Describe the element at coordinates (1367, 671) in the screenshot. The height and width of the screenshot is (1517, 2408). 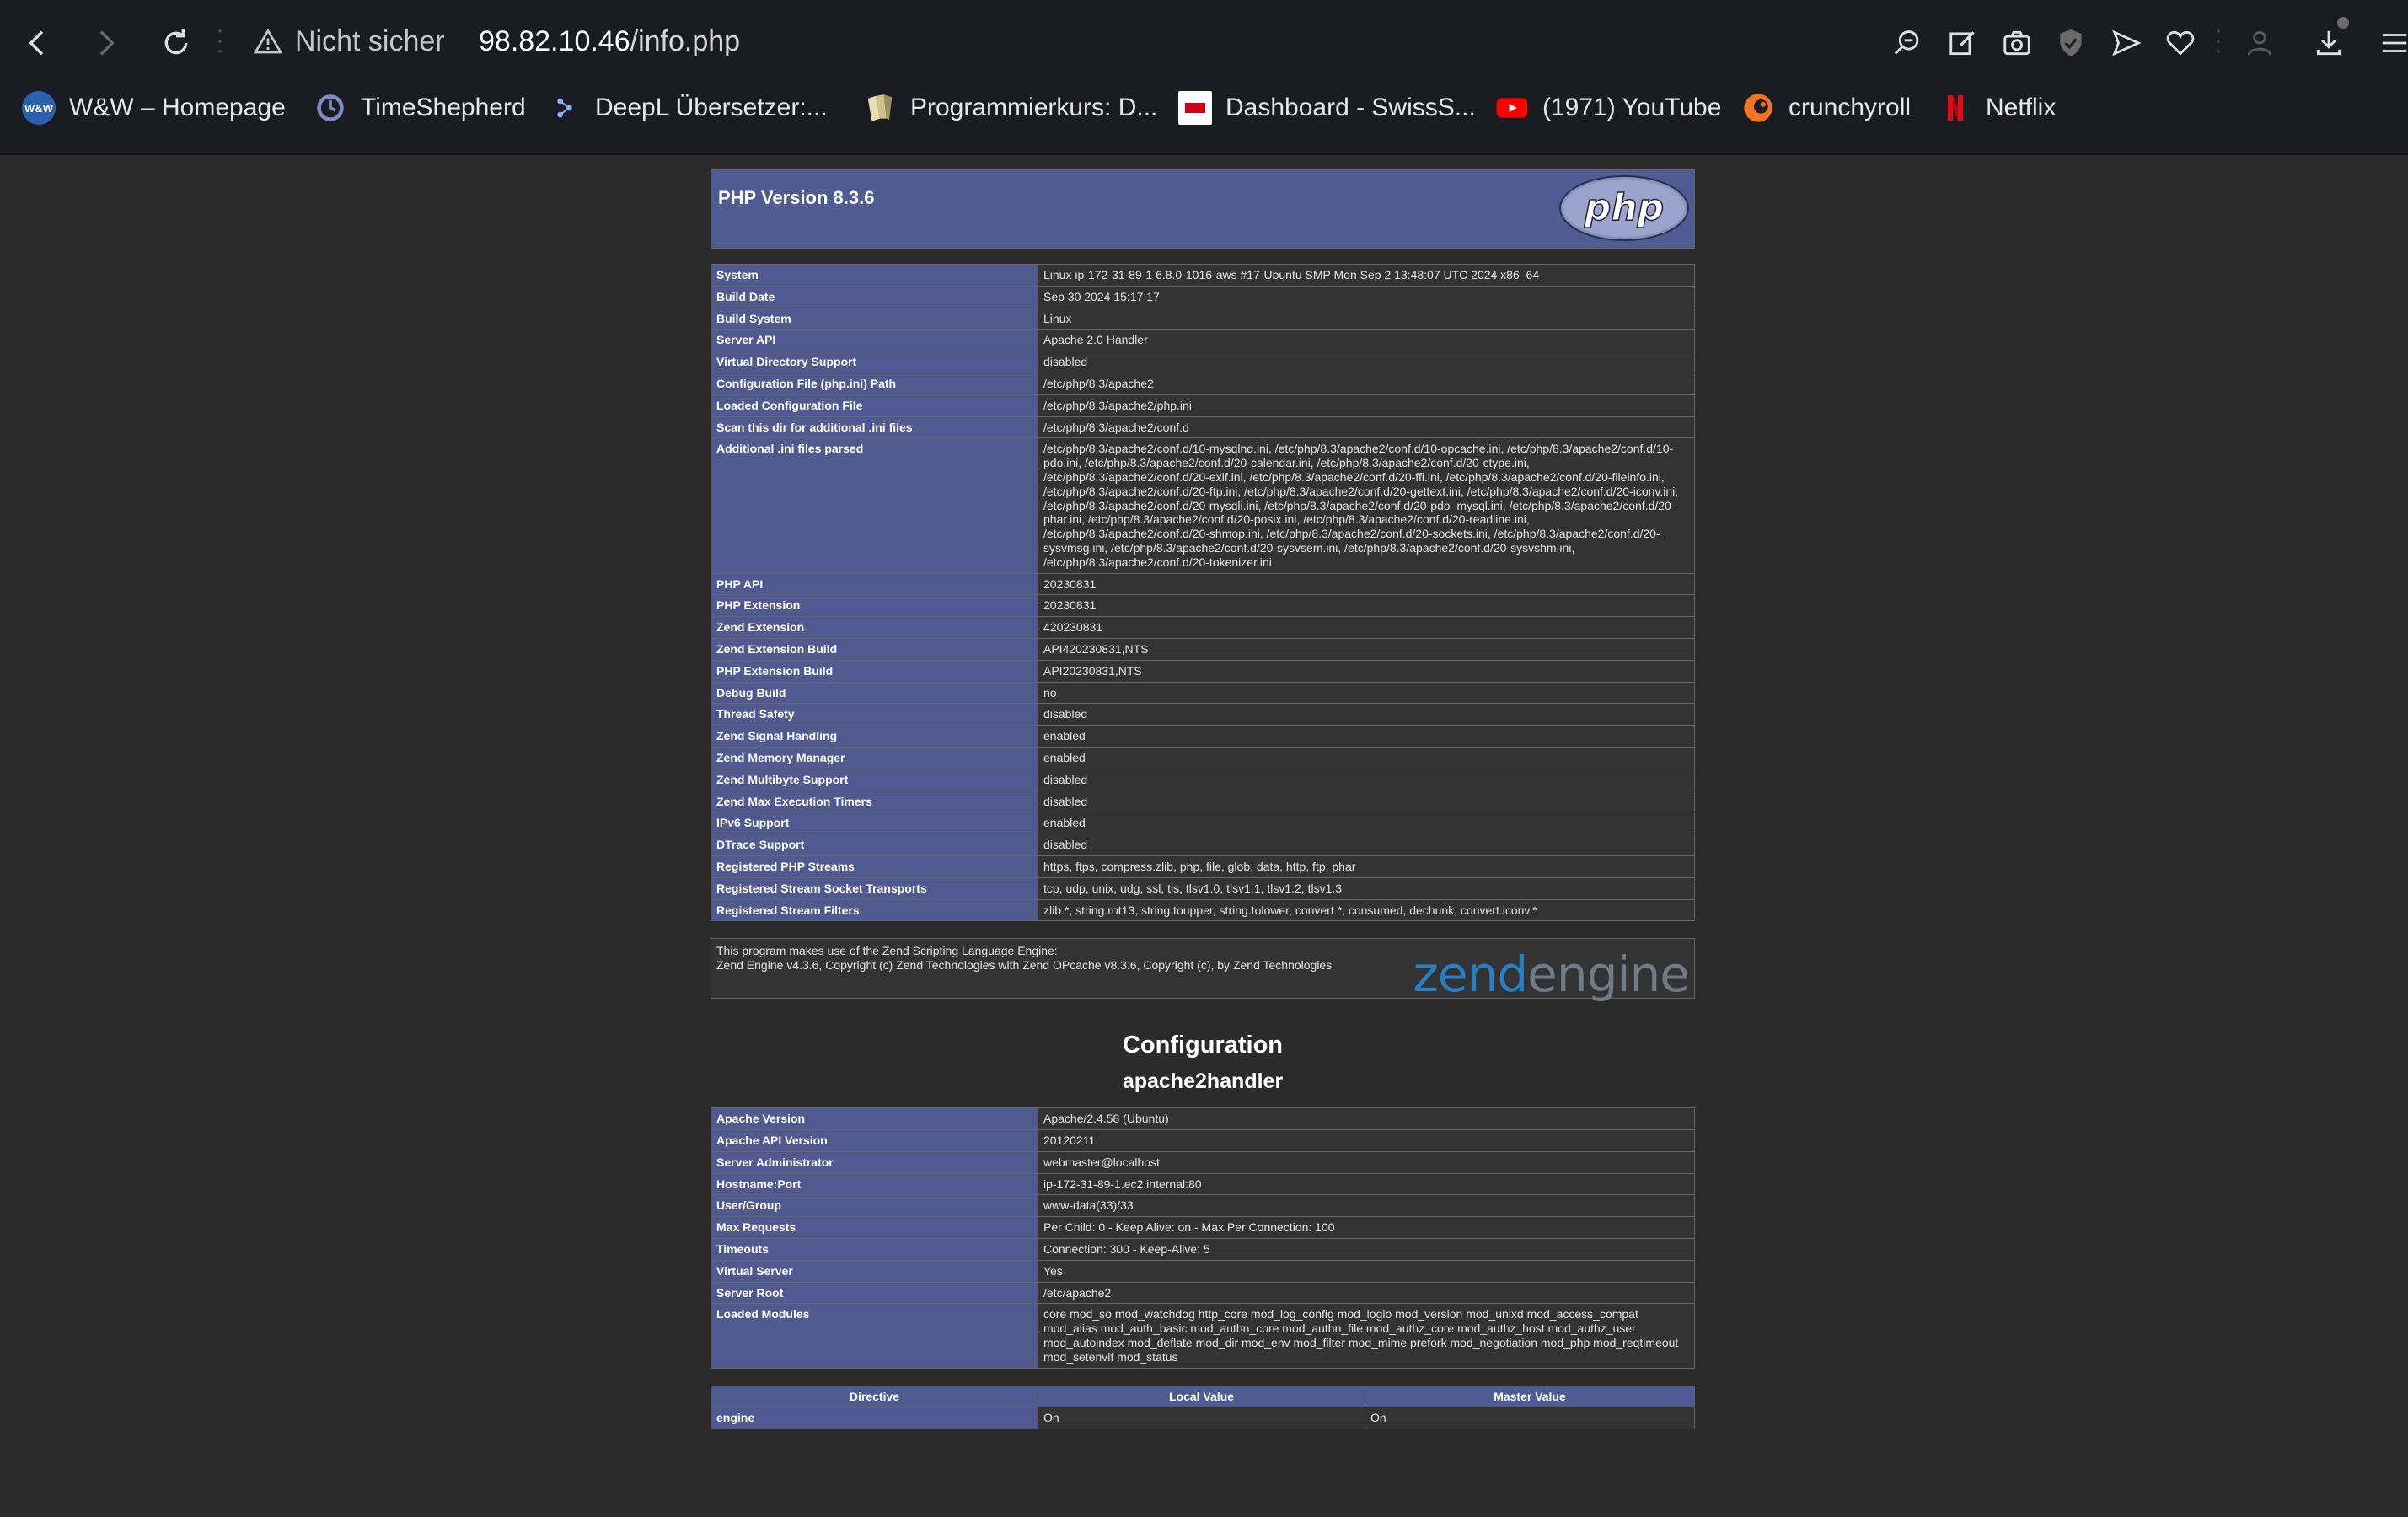
I see `row-value: API20230831,NTS` at that location.